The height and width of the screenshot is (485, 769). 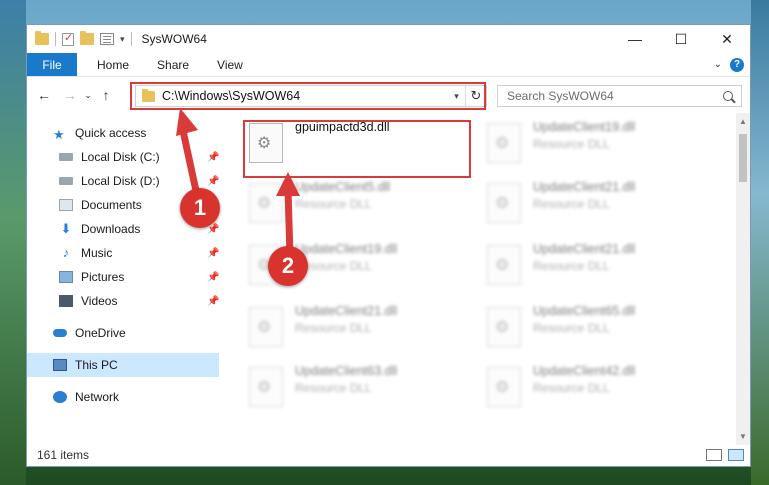 What do you see at coordinates (66, 301) in the screenshot?
I see `videos-icon` at bounding box center [66, 301].